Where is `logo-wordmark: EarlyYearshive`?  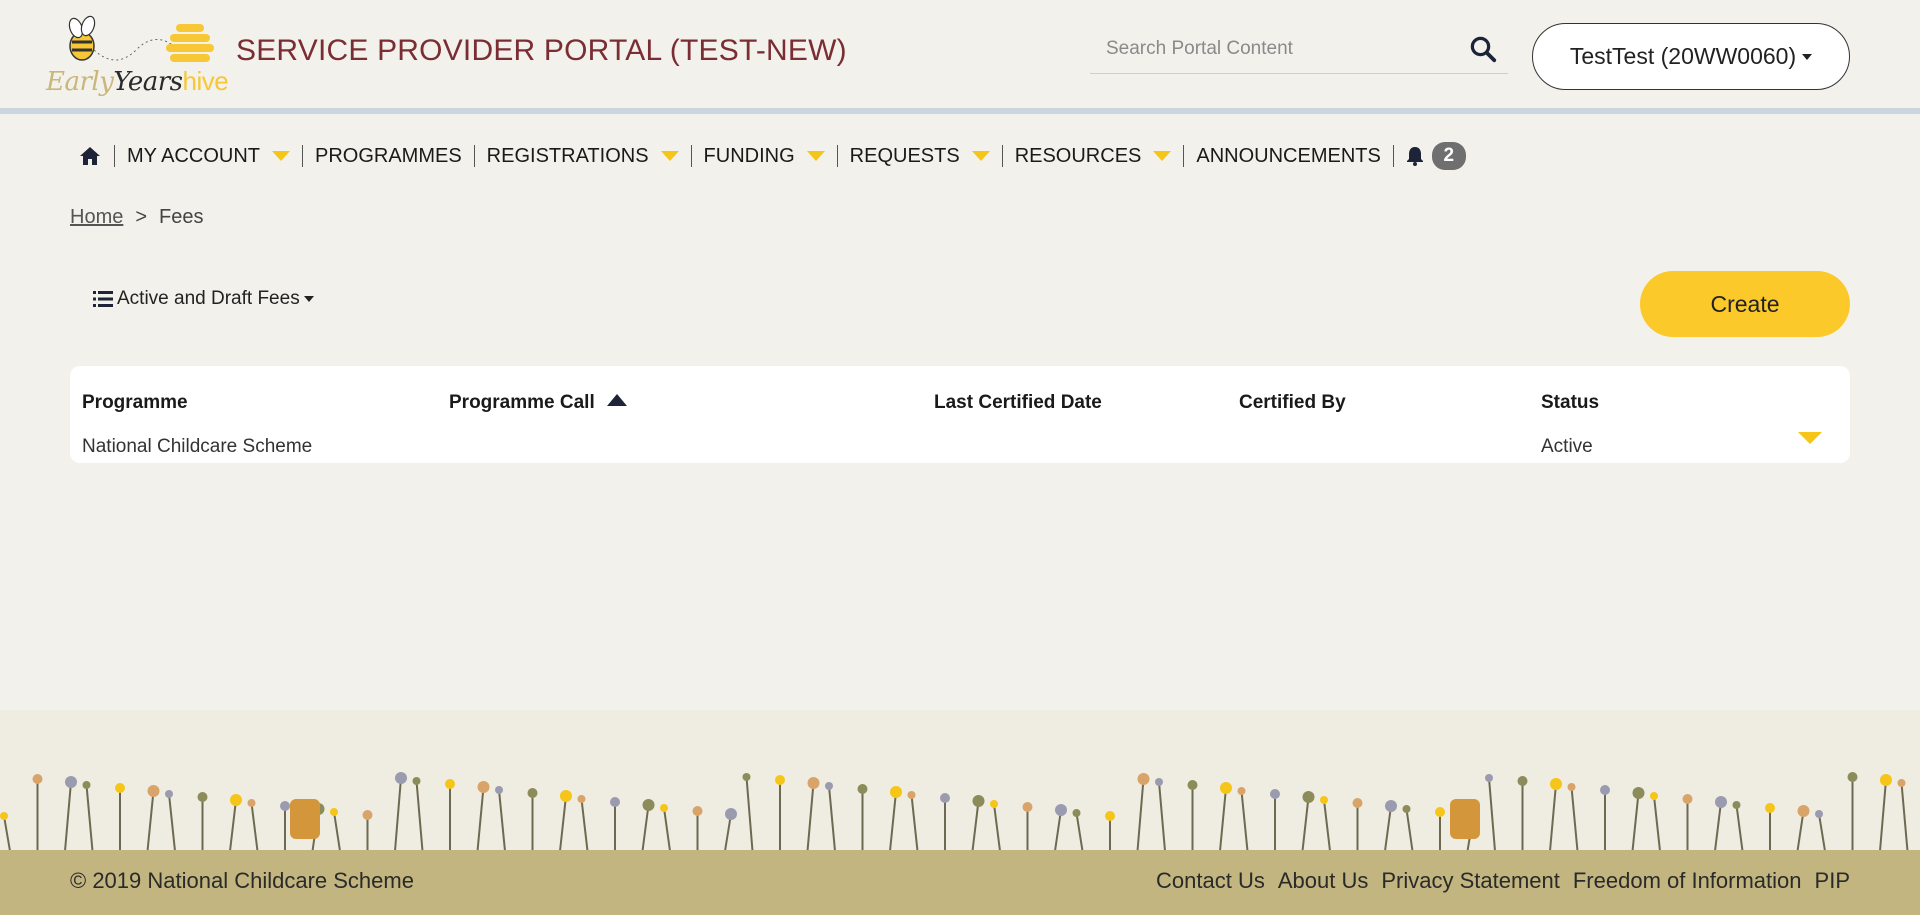
logo-wordmark: EarlyYearshive is located at coordinates (137, 81).